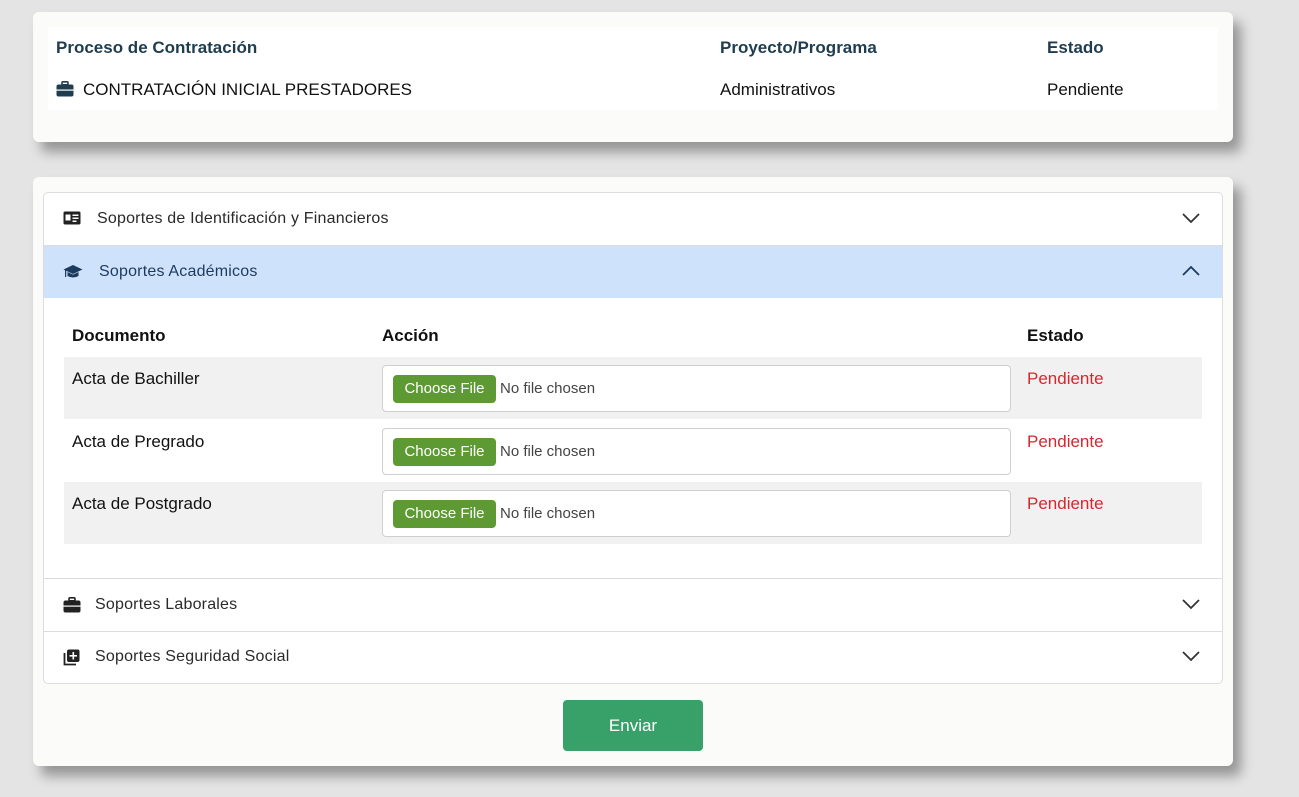 This screenshot has width=1299, height=797. Describe the element at coordinates (1085, 89) in the screenshot. I see `process-status: Pendiente` at that location.